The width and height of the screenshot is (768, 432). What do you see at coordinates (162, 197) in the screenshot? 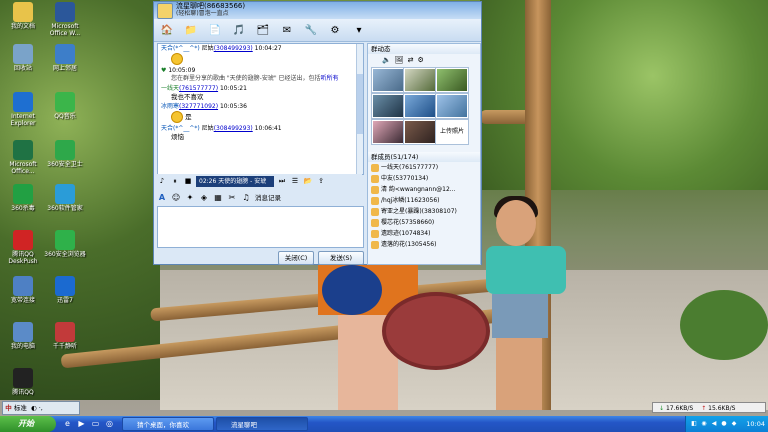
I see `font-icon: A` at bounding box center [162, 197].